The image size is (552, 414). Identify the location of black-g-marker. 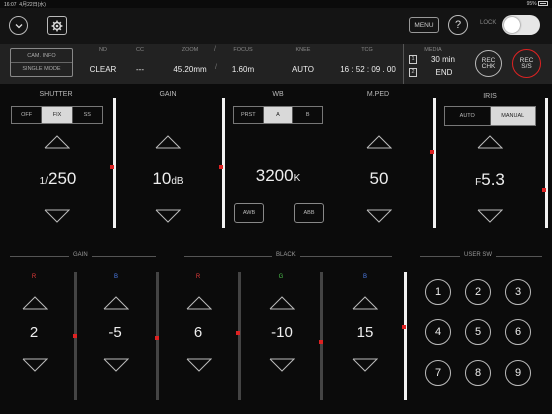
(321, 342).